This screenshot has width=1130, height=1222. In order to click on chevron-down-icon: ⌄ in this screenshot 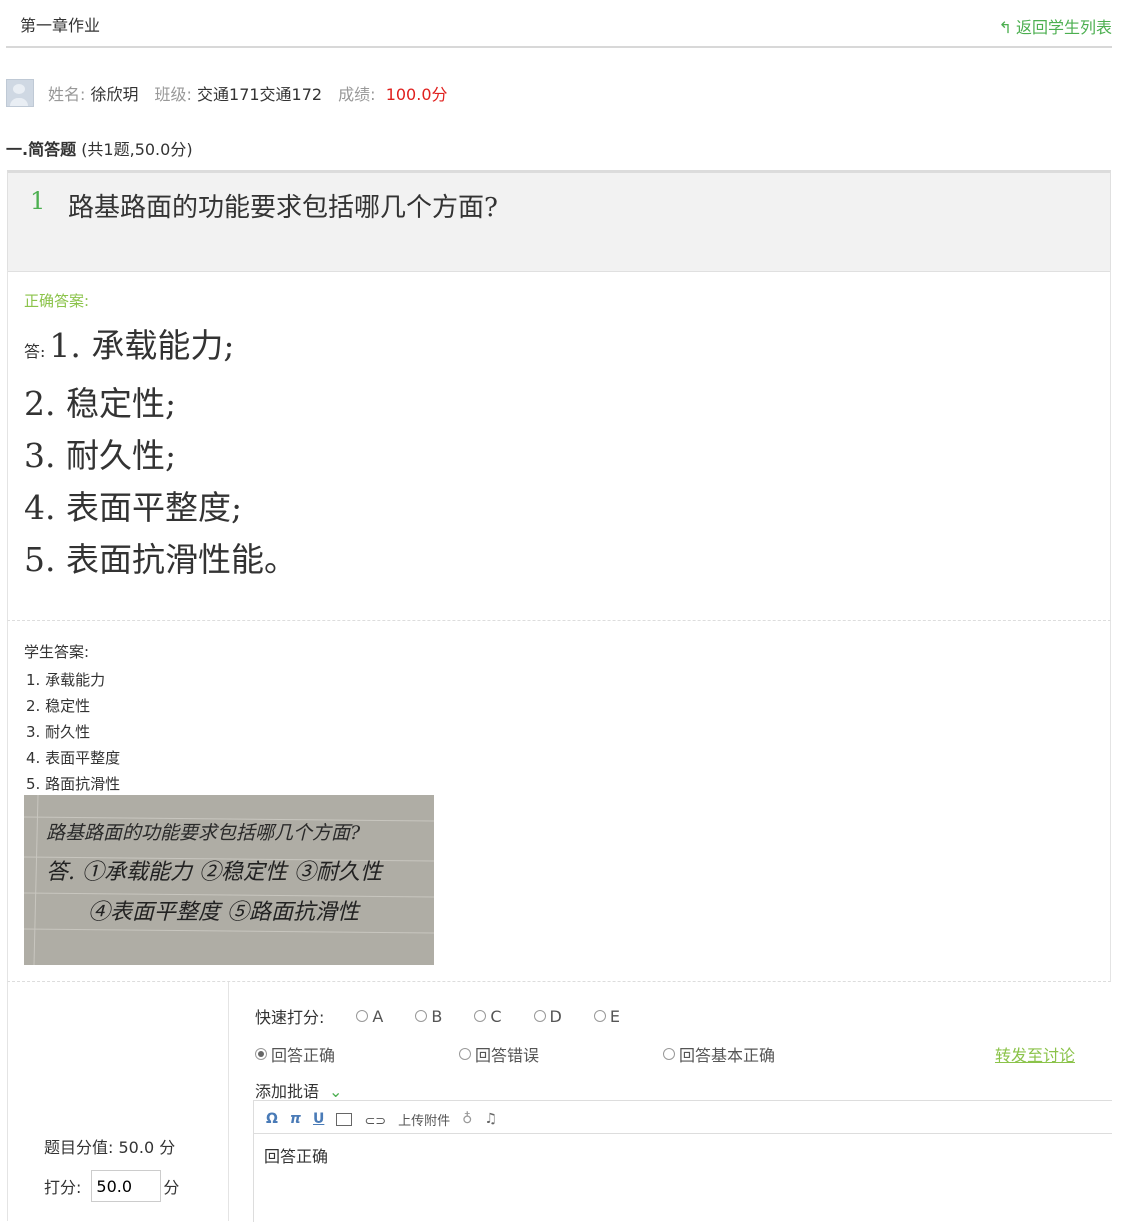, I will do `click(336, 1091)`.